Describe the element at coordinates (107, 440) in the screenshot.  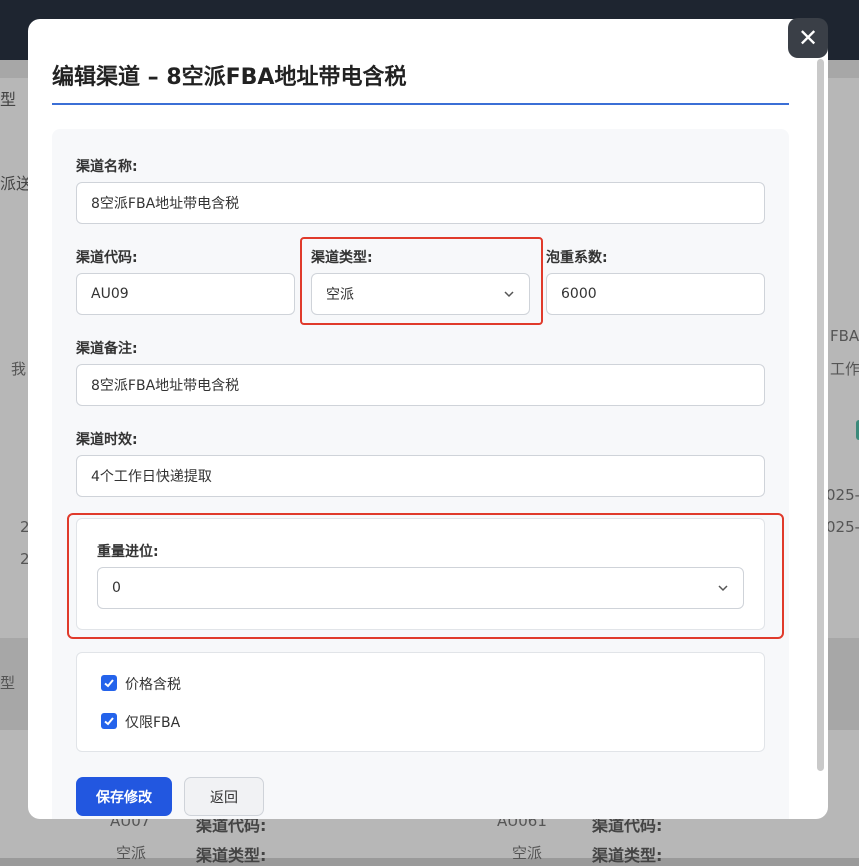
I see `channel-timeliness-label: 渠道时效:` at that location.